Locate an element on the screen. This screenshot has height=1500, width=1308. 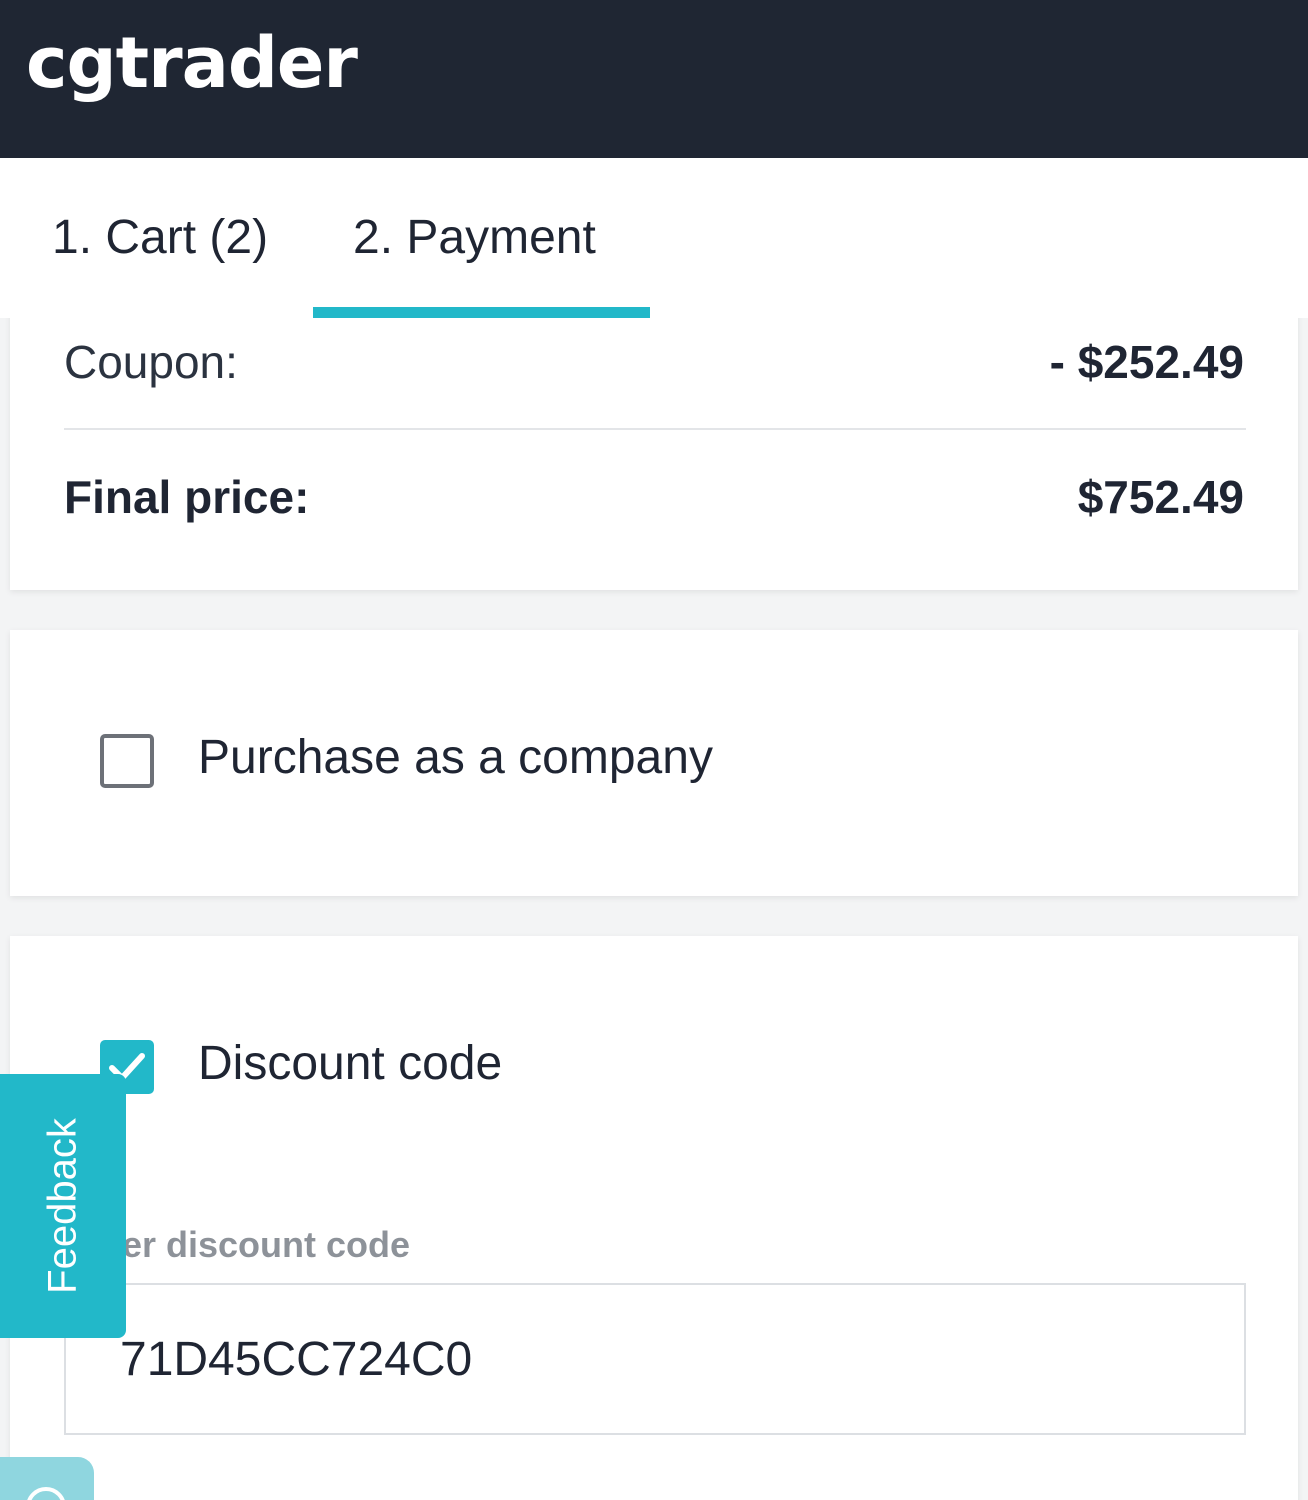
top-header: cgtrader is located at coordinates (654, 79).